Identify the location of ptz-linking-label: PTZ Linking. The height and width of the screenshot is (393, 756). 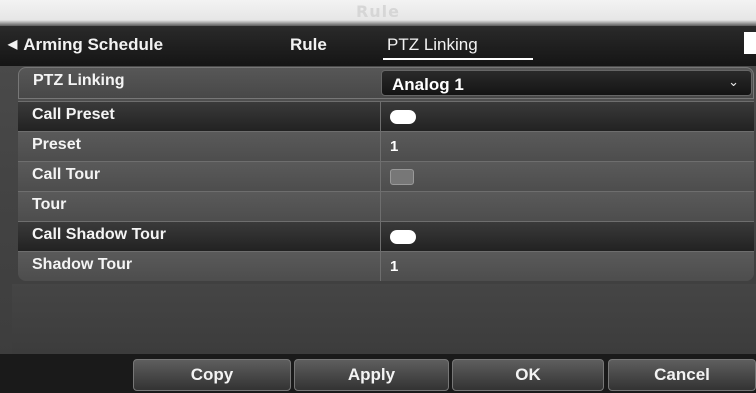
(79, 80).